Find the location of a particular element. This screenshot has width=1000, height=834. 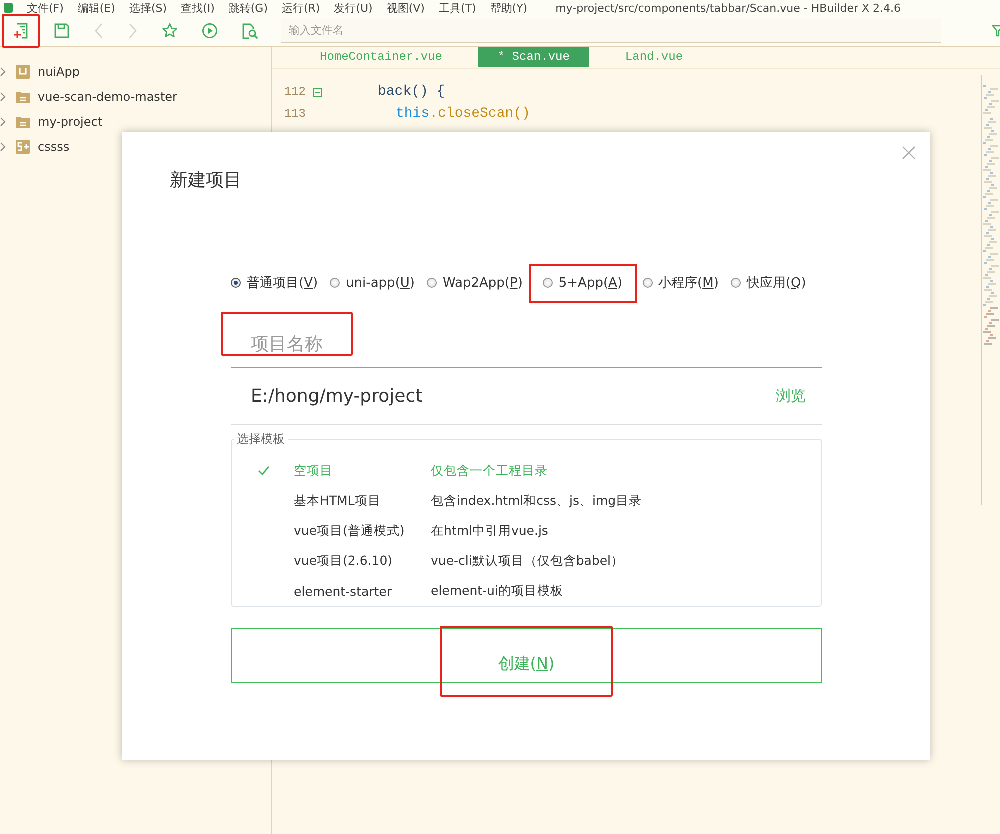

project-type-radio: 快应用(Q) is located at coordinates (770, 283).